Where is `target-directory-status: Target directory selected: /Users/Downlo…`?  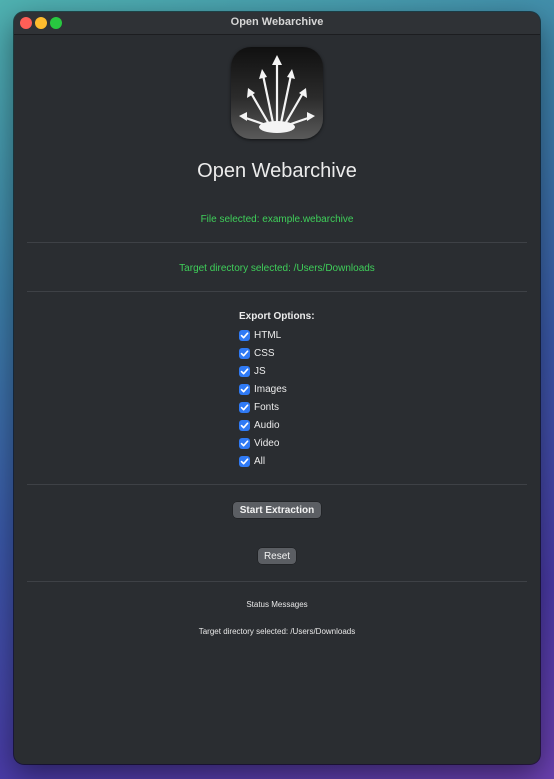
target-directory-status: Target directory selected: /Users/Downlo… is located at coordinates (277, 268).